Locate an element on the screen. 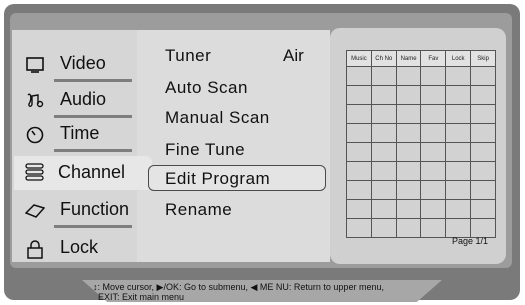 The image size is (525, 305). column-header: Music is located at coordinates (359, 58).